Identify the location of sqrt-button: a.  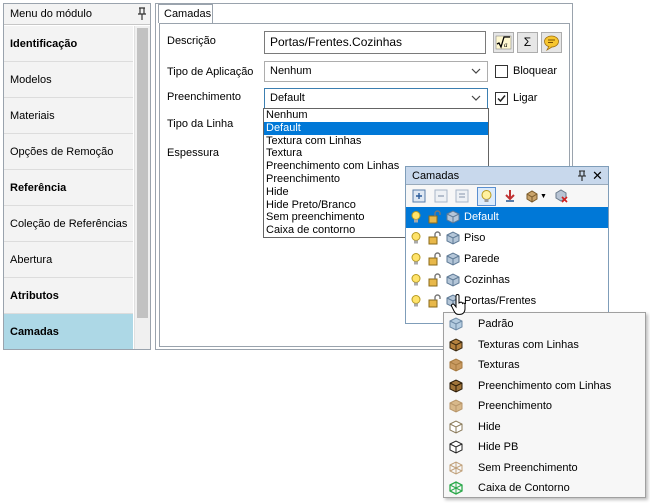
(503, 42).